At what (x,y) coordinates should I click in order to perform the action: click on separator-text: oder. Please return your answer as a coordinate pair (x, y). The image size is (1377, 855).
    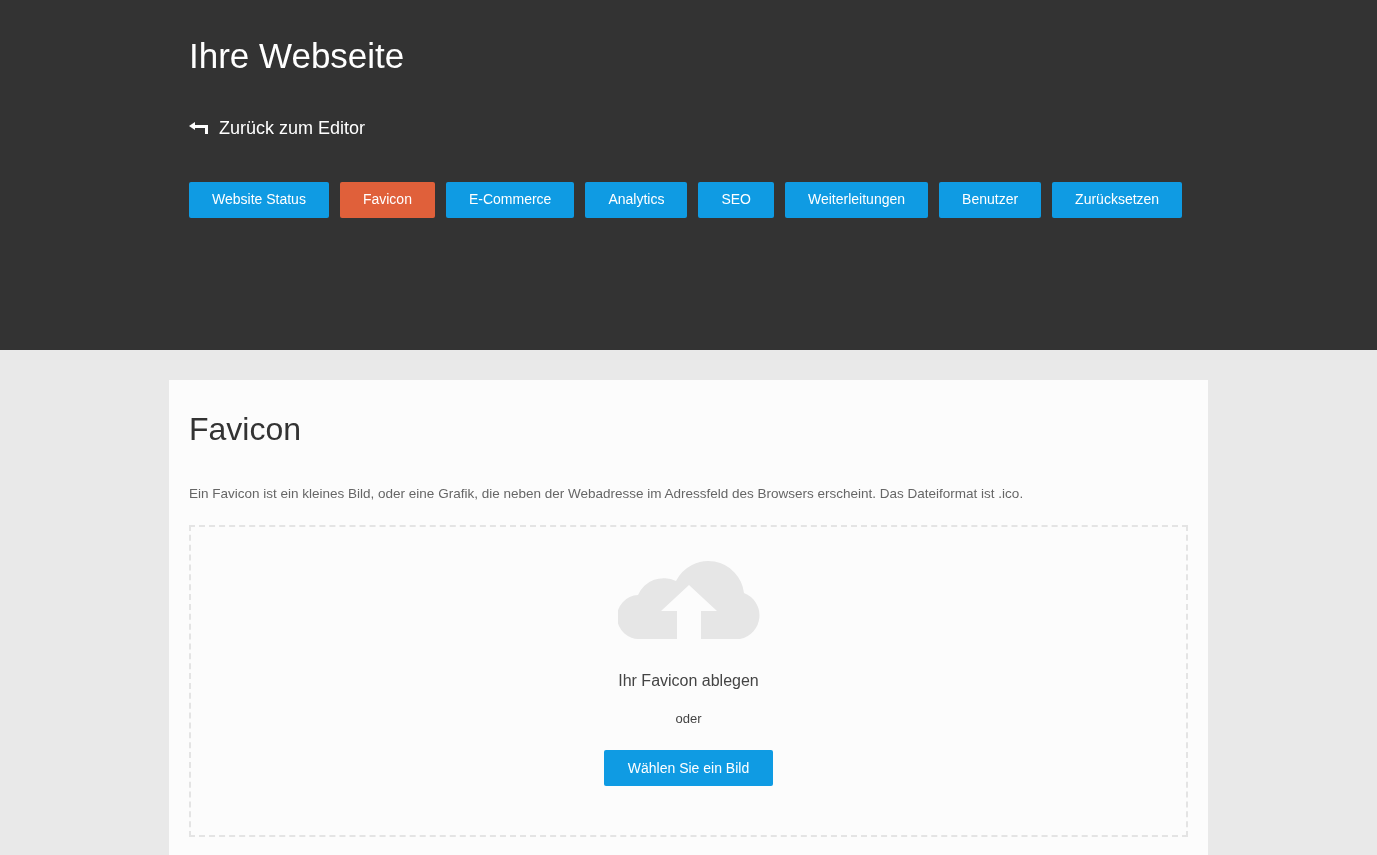
    Looking at the image, I should click on (688, 718).